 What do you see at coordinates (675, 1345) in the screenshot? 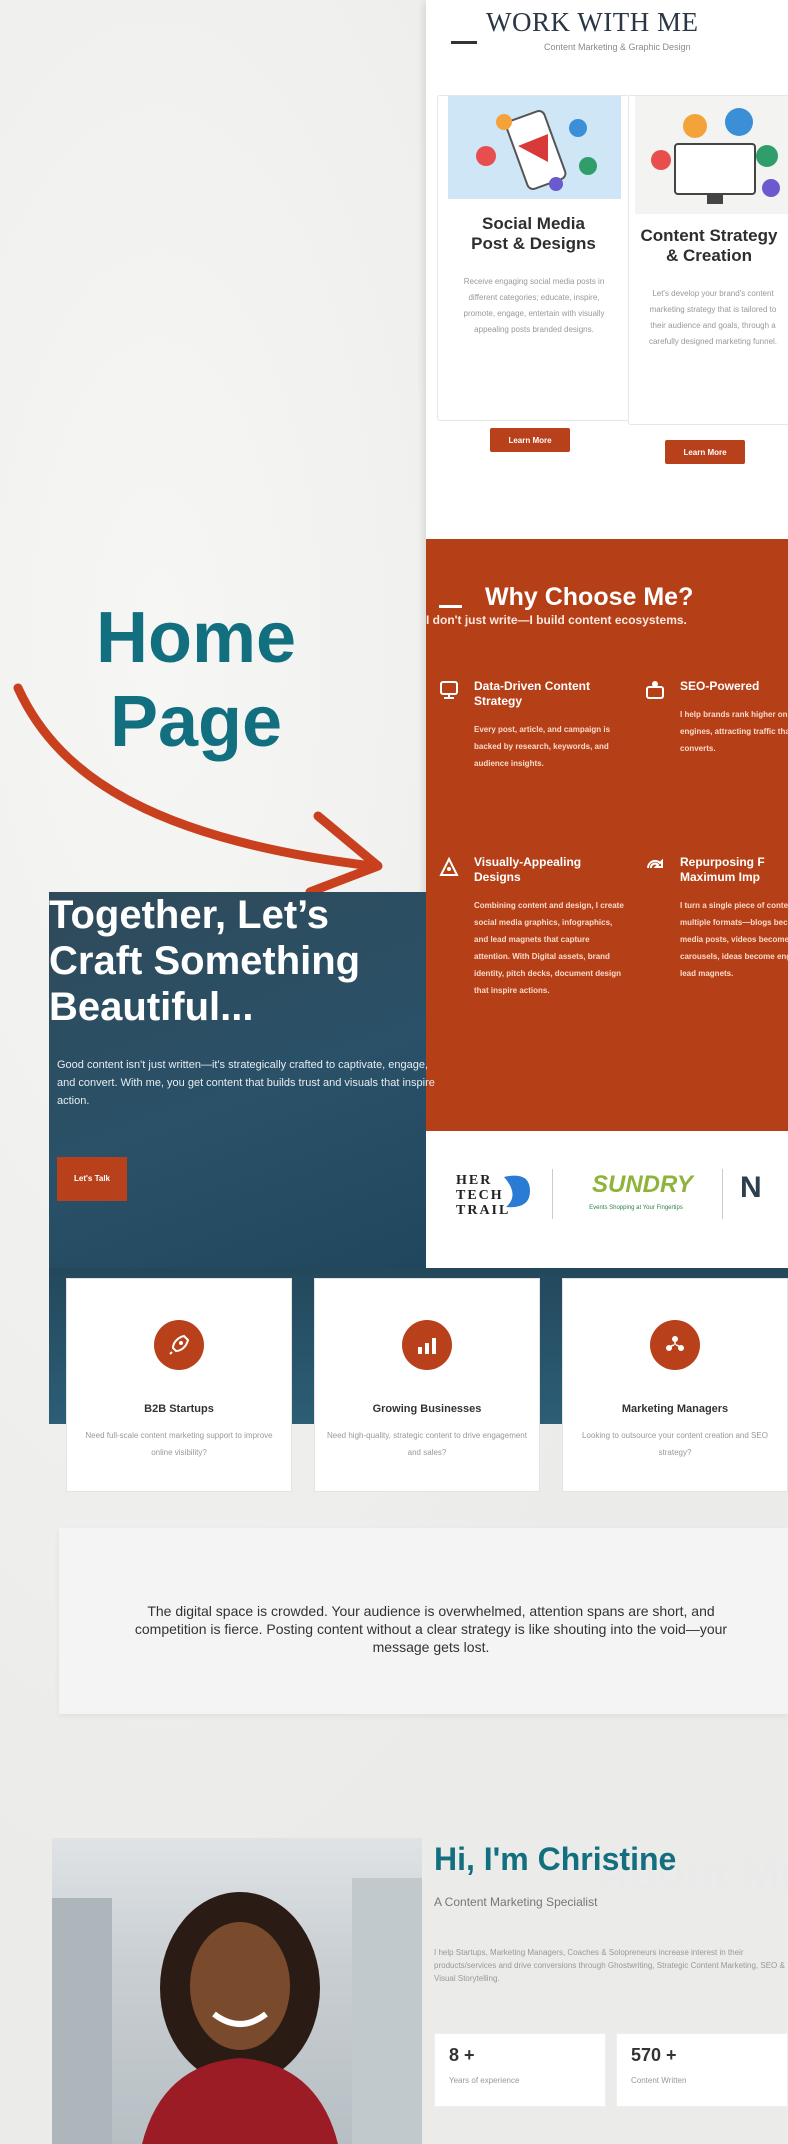
I see `team-icon` at bounding box center [675, 1345].